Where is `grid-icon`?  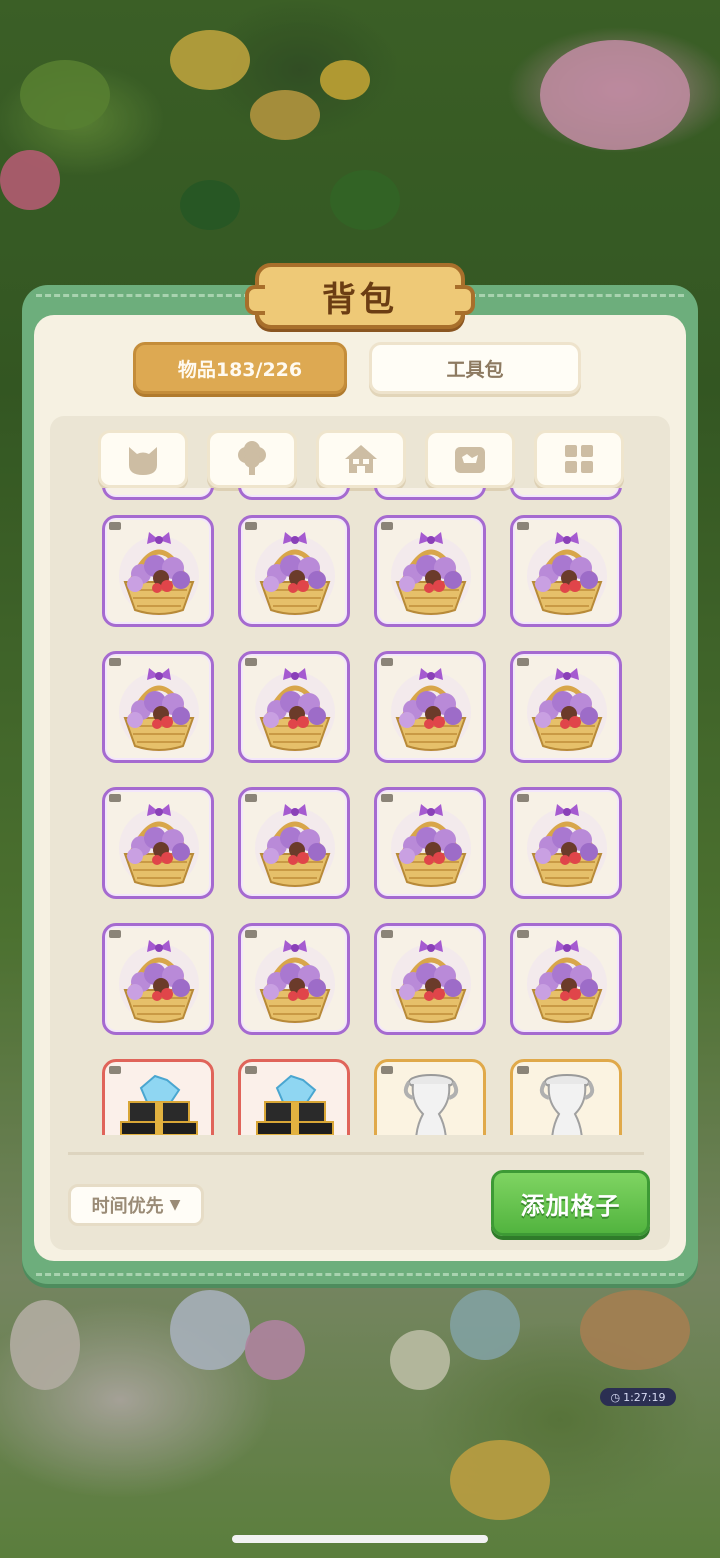
grid-icon is located at coordinates (579, 459).